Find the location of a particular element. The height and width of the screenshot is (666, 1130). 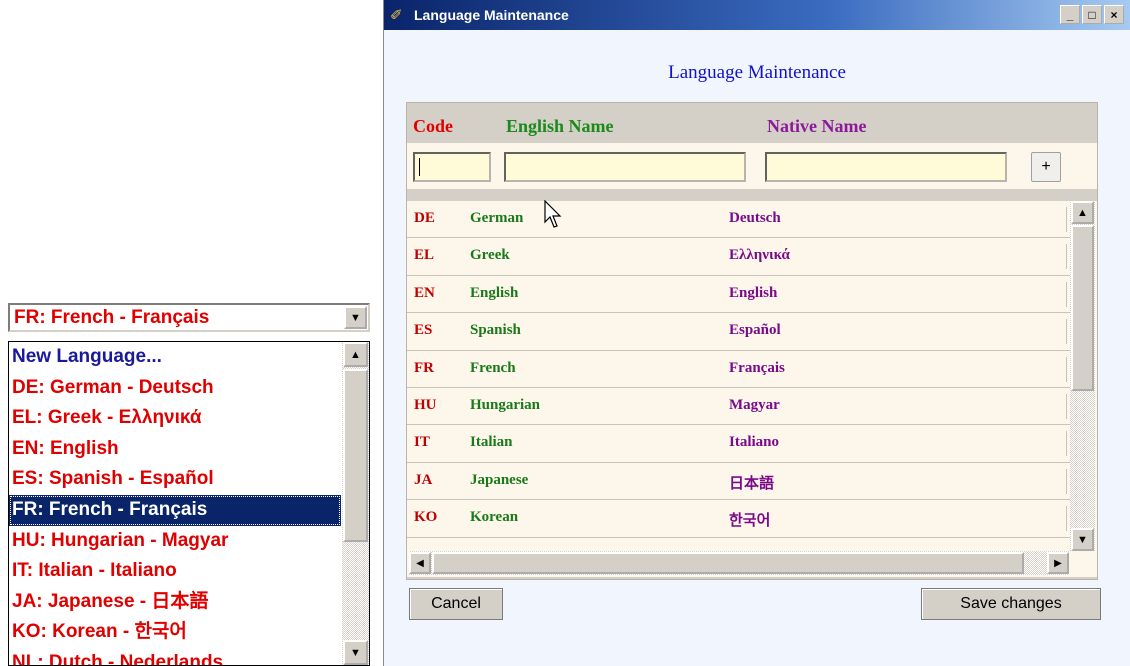

table-row: HU Hungarian Magyar is located at coordinates (738, 407).